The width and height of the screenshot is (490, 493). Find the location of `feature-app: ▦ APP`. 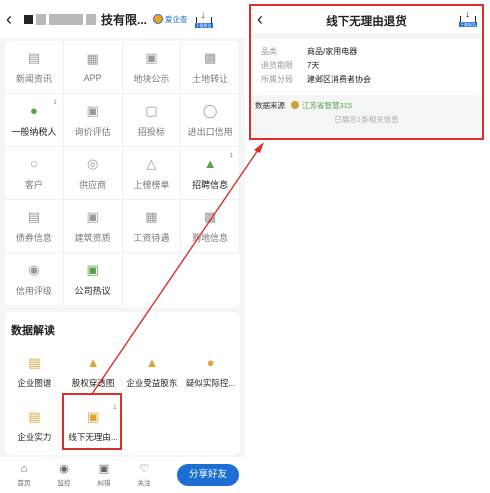

feature-app: ▦ APP is located at coordinates (93, 67).